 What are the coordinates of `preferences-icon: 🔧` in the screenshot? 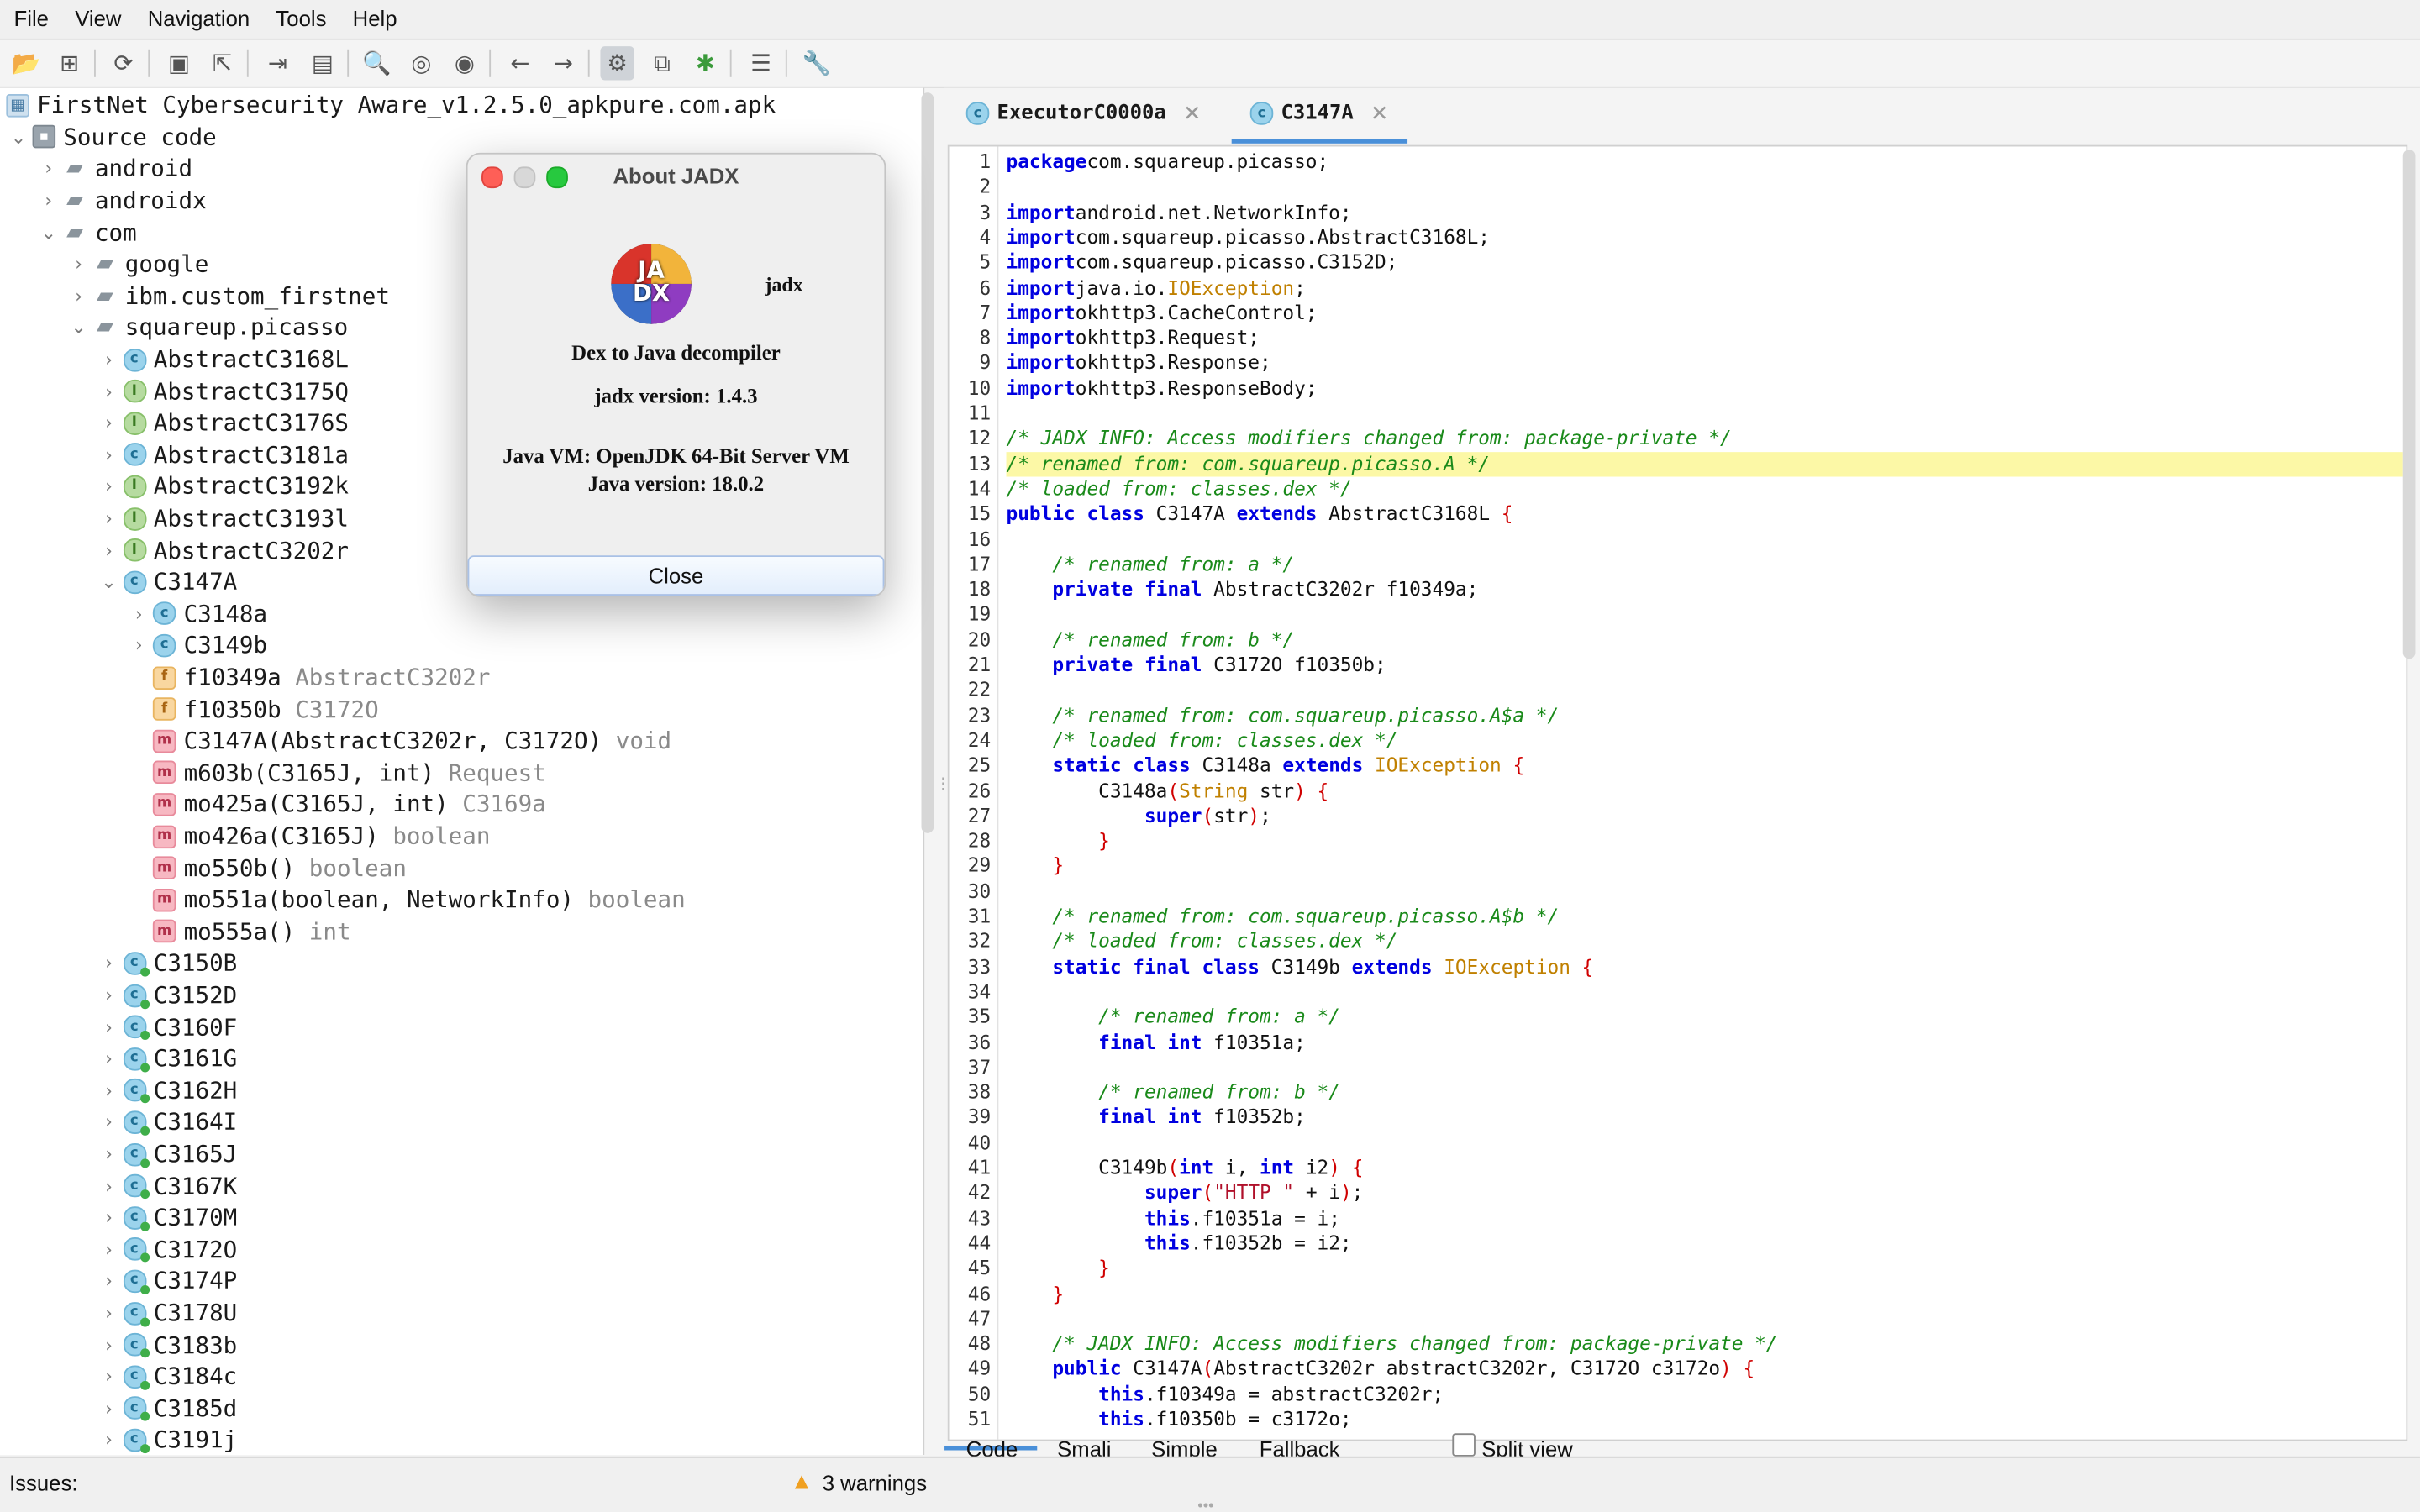 It's located at (816, 63).